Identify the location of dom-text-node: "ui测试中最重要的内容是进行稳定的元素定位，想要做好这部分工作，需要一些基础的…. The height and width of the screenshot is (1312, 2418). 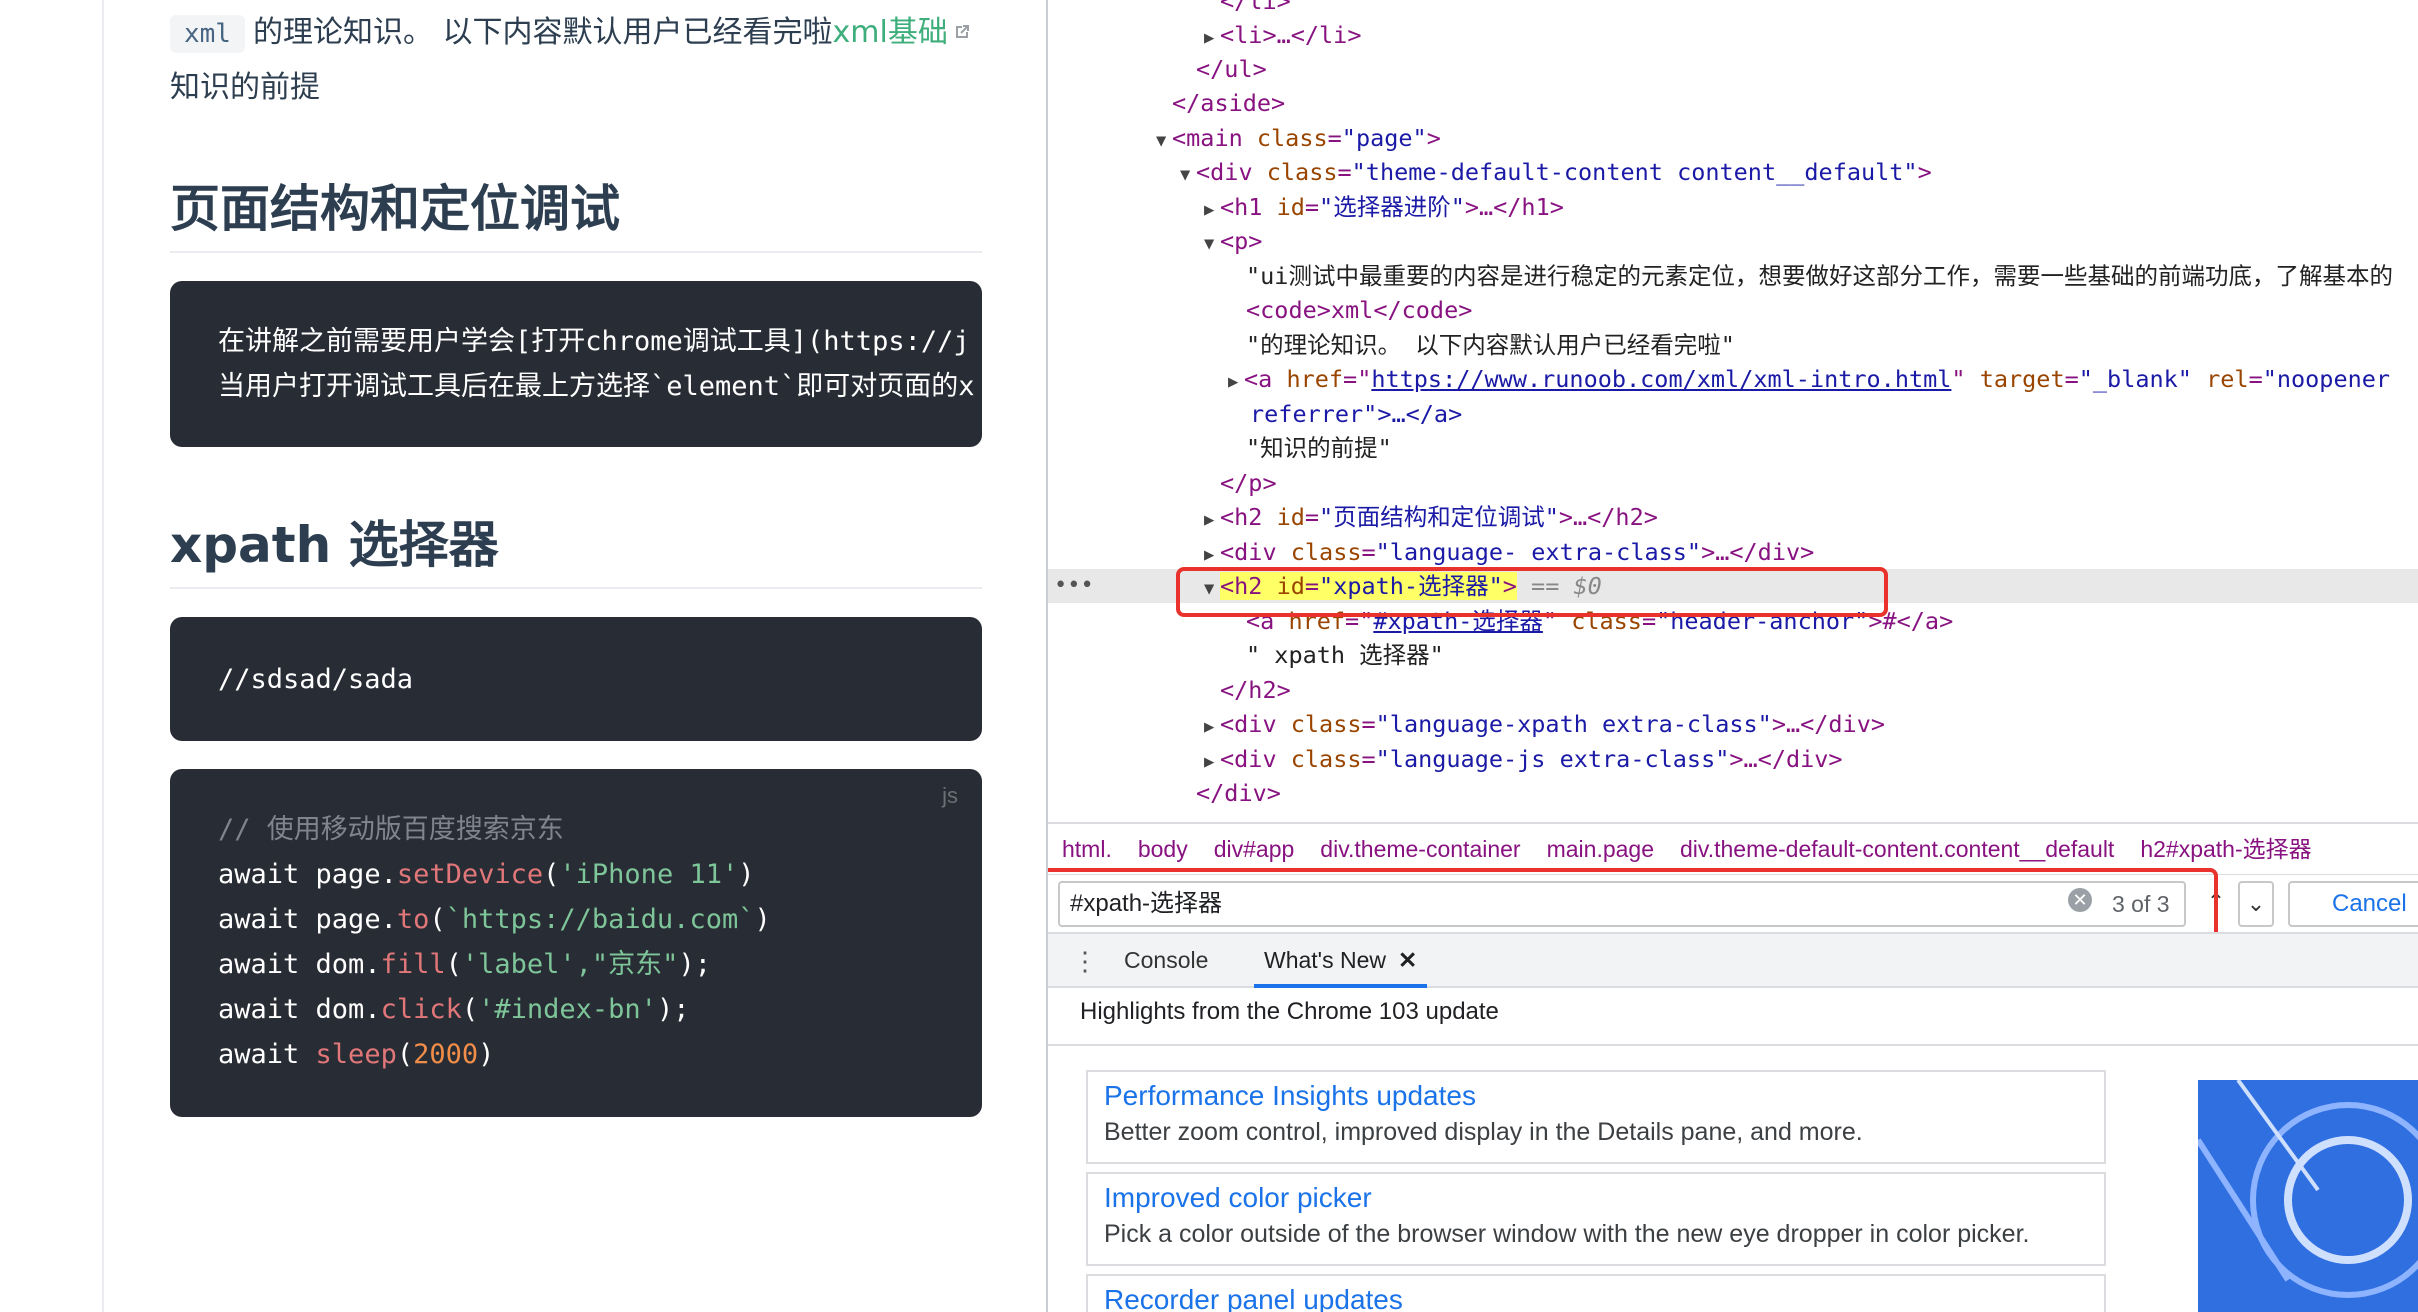
(1733, 276).